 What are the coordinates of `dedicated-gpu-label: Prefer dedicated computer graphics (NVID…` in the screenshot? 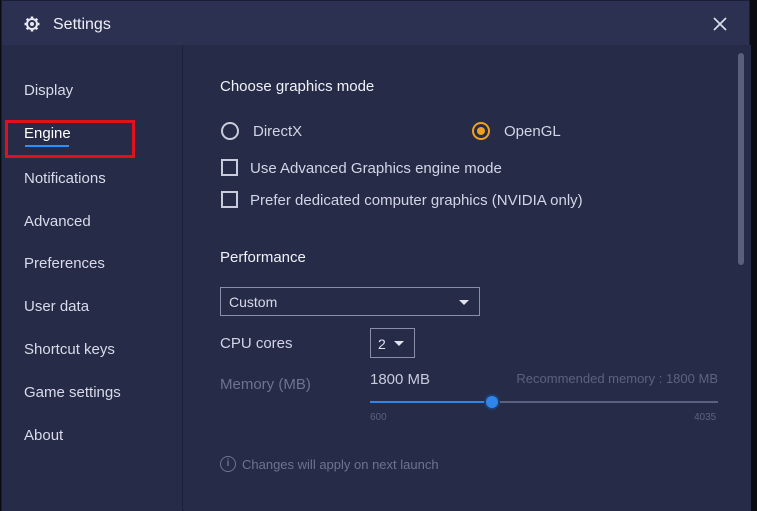 It's located at (416, 200).